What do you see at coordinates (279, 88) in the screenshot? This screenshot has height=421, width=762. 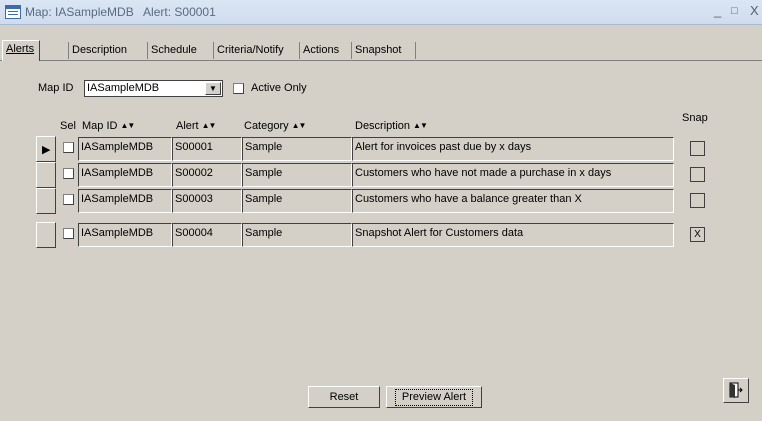 I see `active-only-label: Active Only` at bounding box center [279, 88].